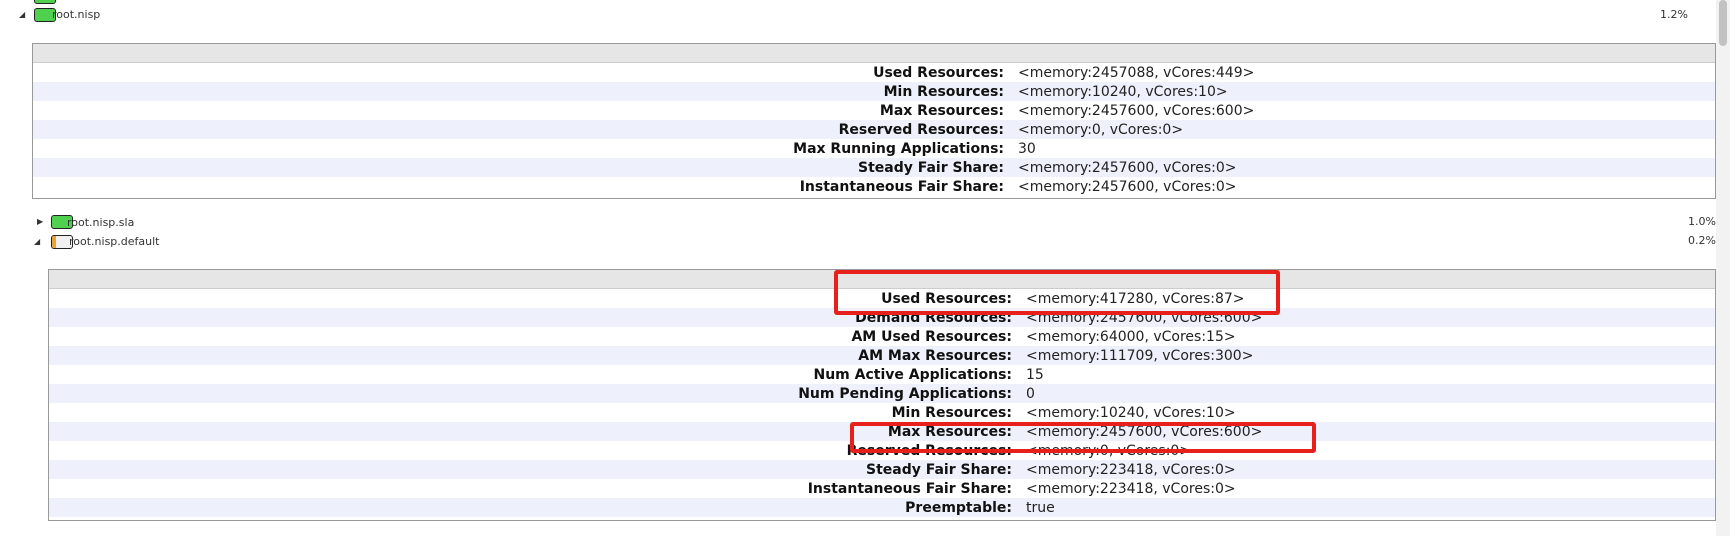  Describe the element at coordinates (1140, 355) in the screenshot. I see `info-value: <memory:111709, vCores:300>` at that location.